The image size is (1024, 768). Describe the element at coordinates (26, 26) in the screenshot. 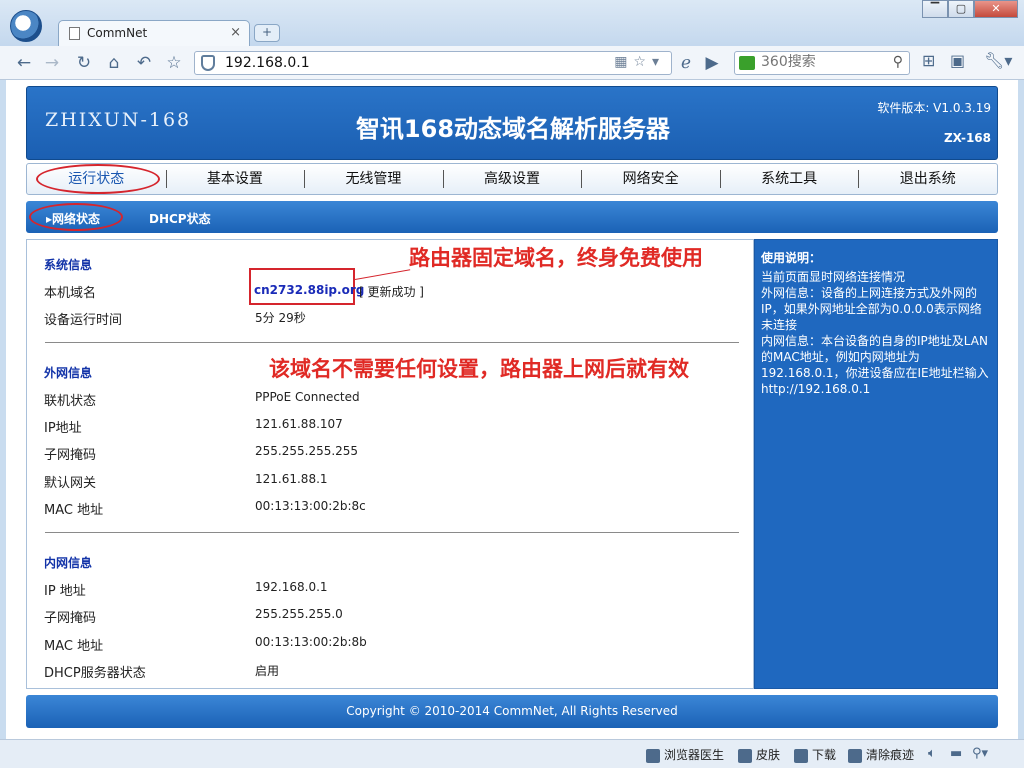

I see `browser-logo-icon` at that location.